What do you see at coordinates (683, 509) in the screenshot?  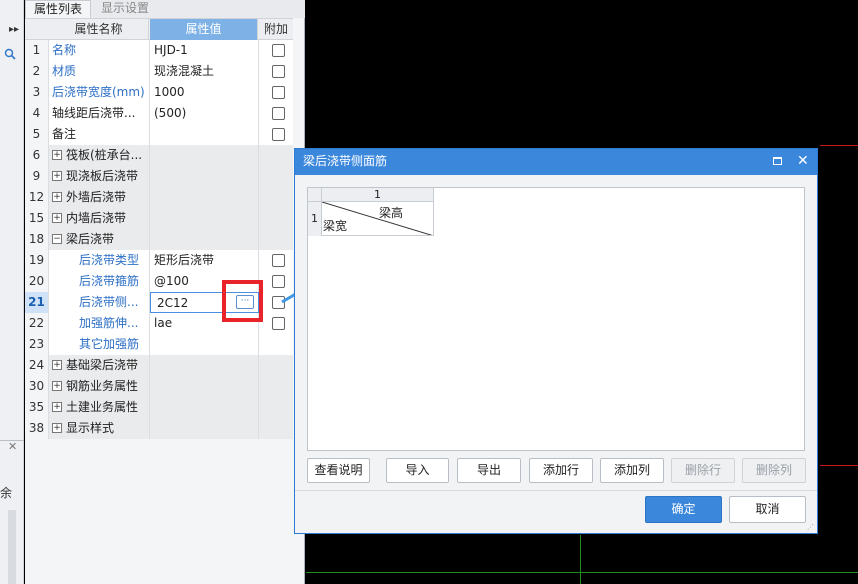 I see `ok-button: 确定` at bounding box center [683, 509].